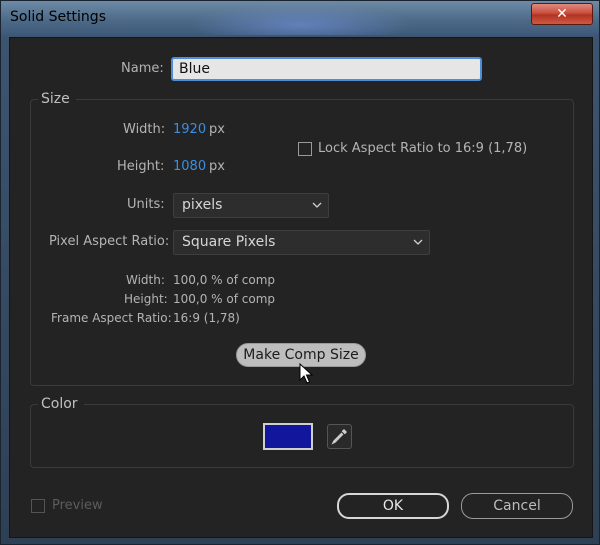  Describe the element at coordinates (146, 299) in the screenshot. I see `info-height-label: Height:` at that location.